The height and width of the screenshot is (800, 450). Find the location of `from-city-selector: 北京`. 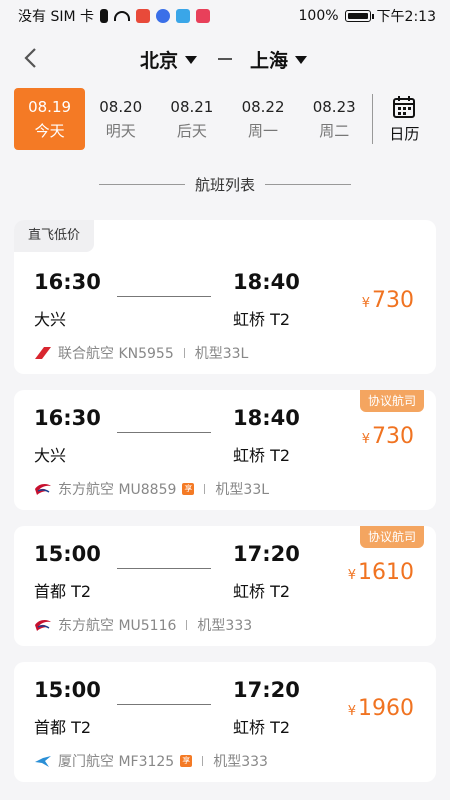

from-city-selector: 北京 is located at coordinates (169, 59).